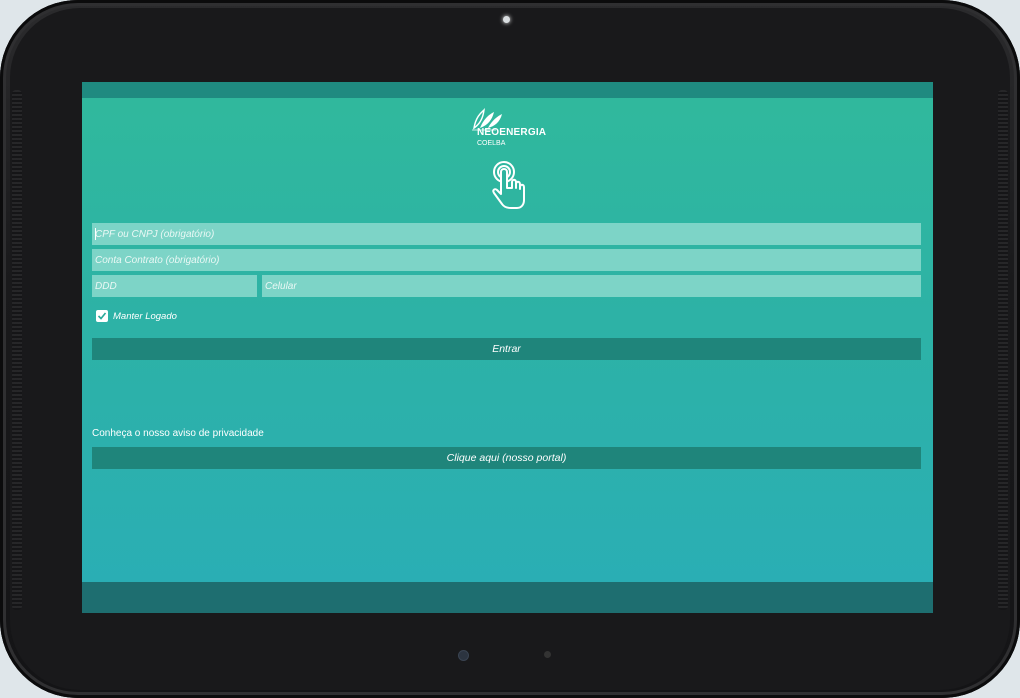 This screenshot has height=698, width=1020. I want to click on keep-logged-checkbox, so click(102, 316).